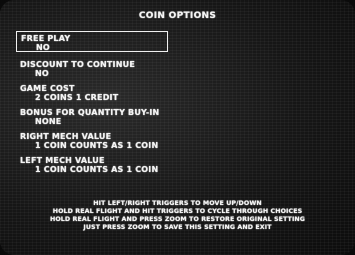  What do you see at coordinates (177, 203) in the screenshot?
I see `instruction-line: HIT LEFT/RIGHT TRIGGERS TO MOVE UP/DOWN` at bounding box center [177, 203].